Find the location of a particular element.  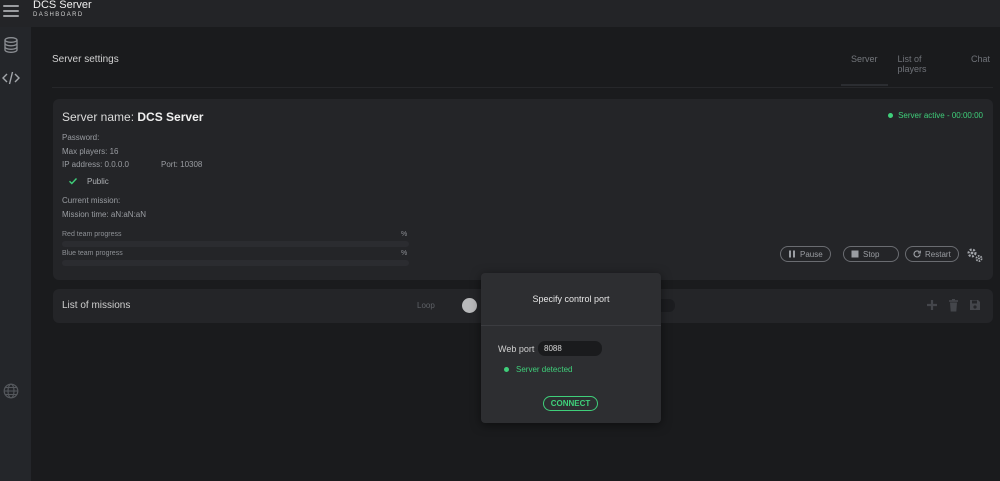

red-team-progress-value: % is located at coordinates (404, 234).